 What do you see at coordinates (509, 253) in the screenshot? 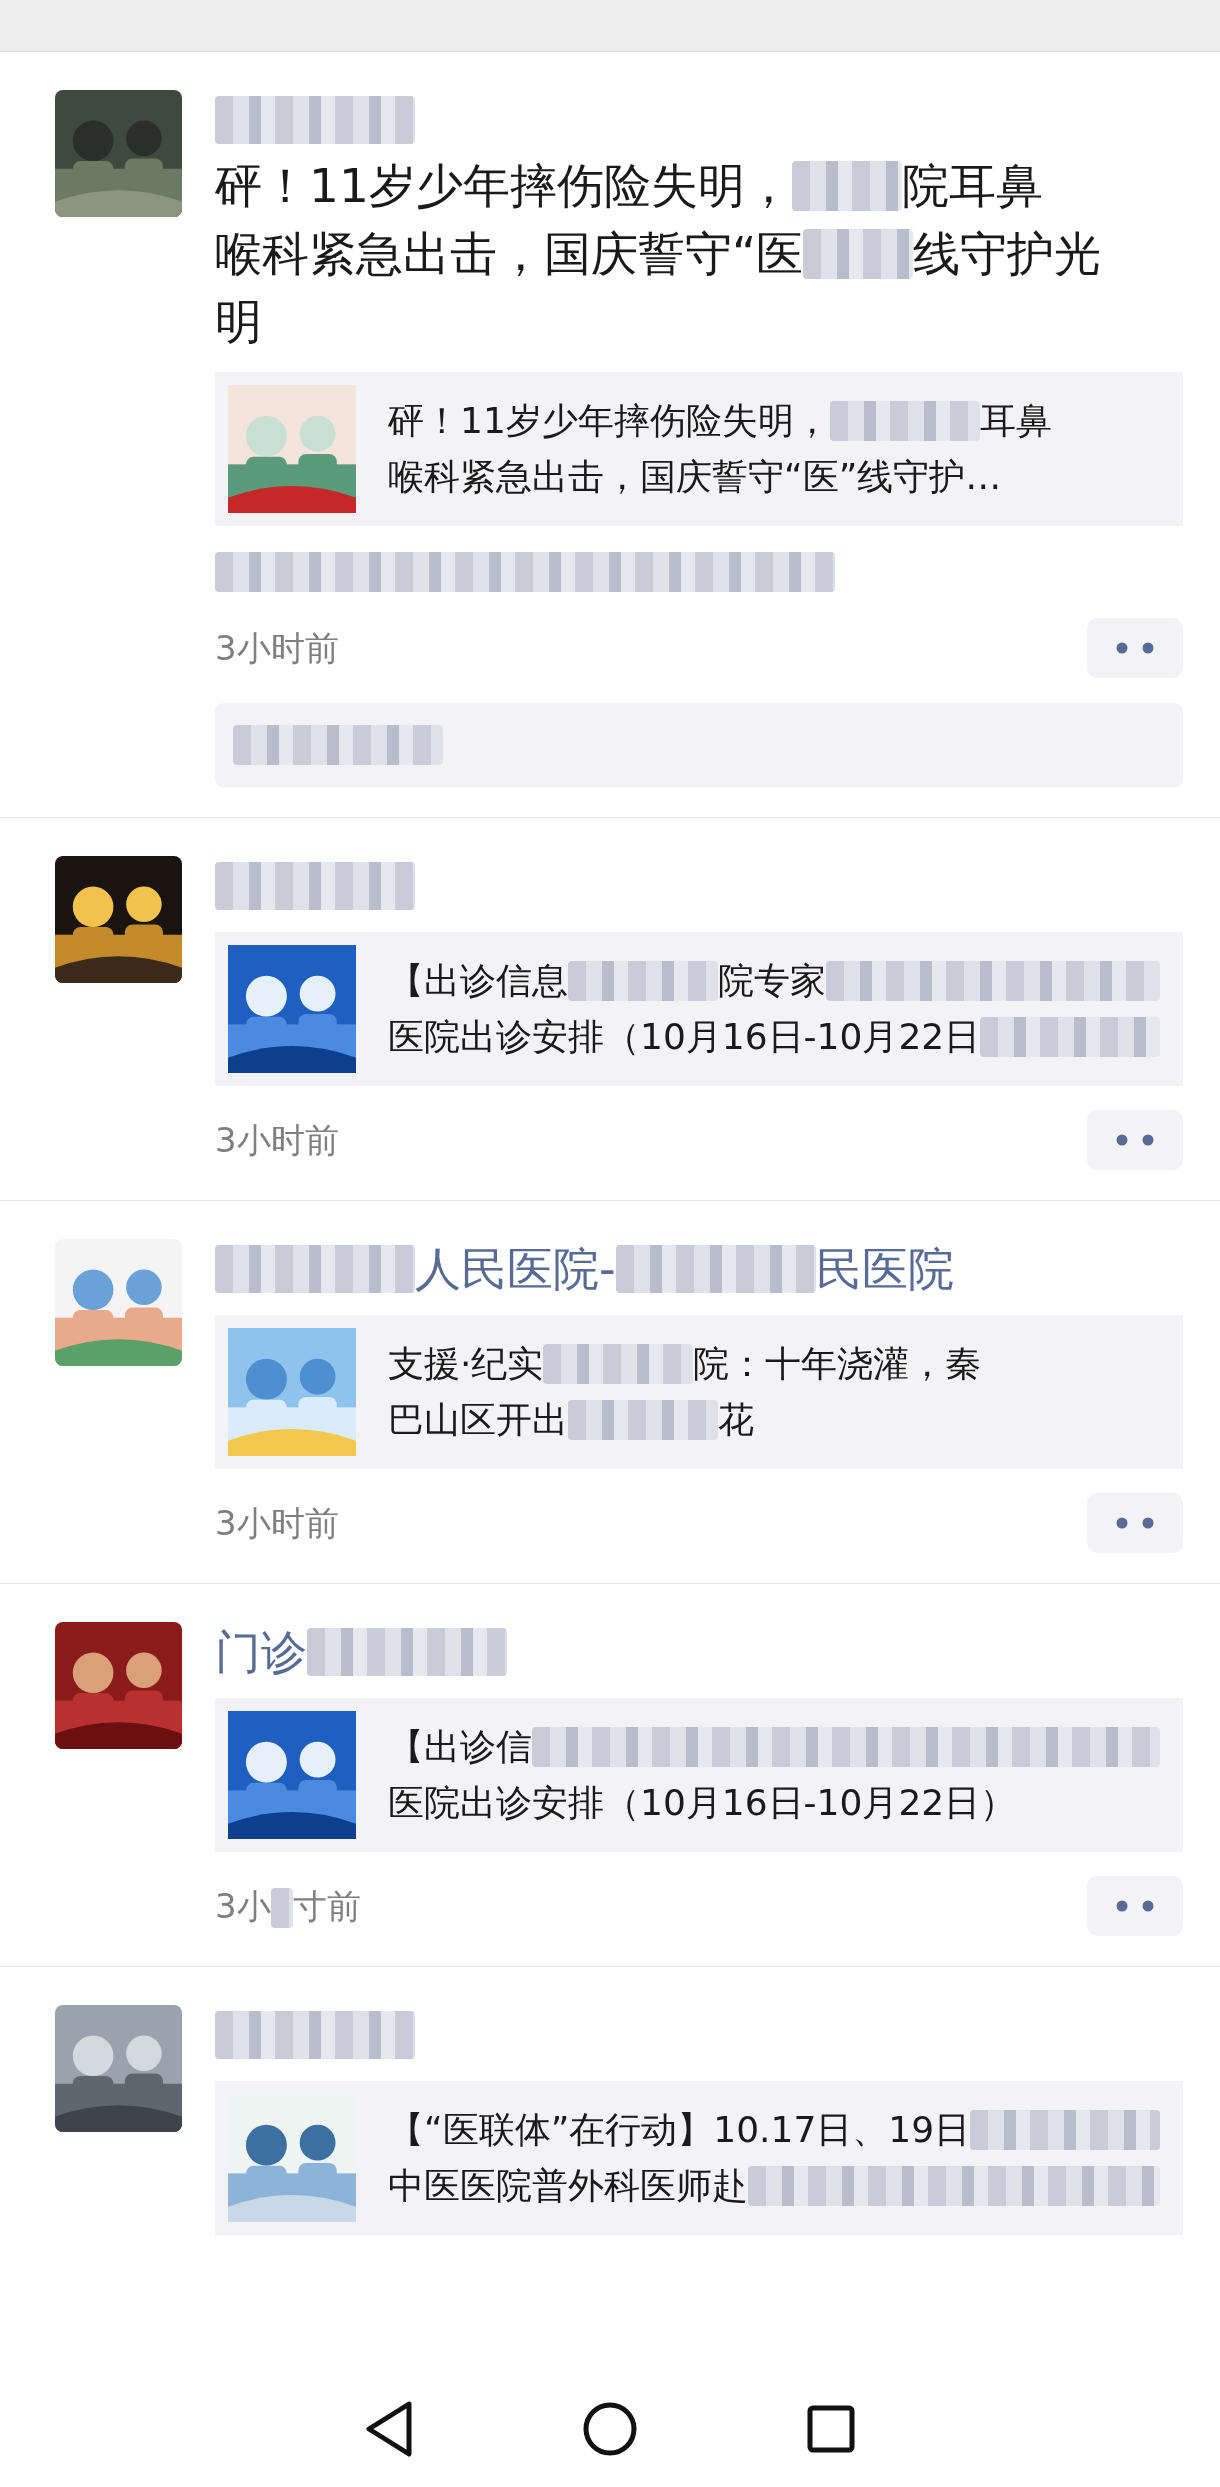
I see `post-text: 喉科紧急出击，国庆誓守“医` at bounding box center [509, 253].